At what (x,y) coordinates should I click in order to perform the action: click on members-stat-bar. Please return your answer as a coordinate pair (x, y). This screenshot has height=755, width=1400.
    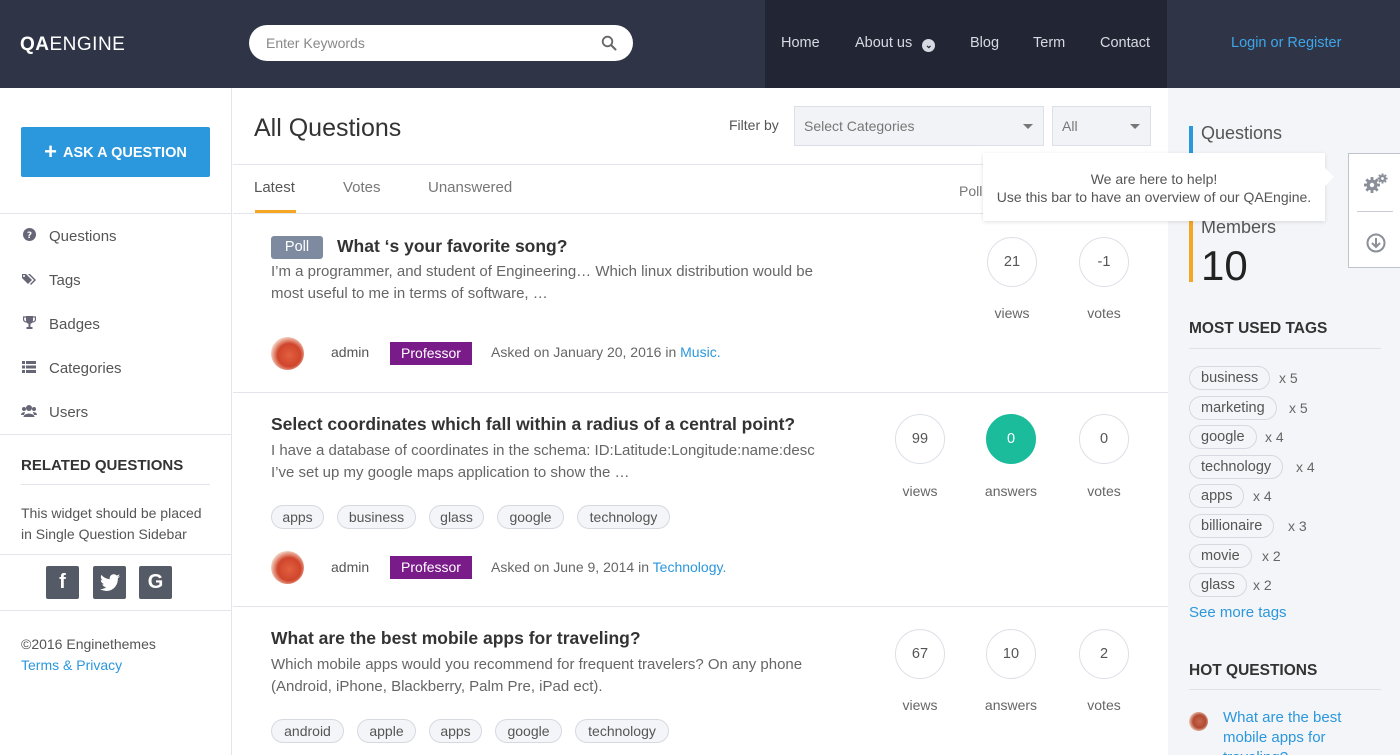
    Looking at the image, I should click on (1191, 250).